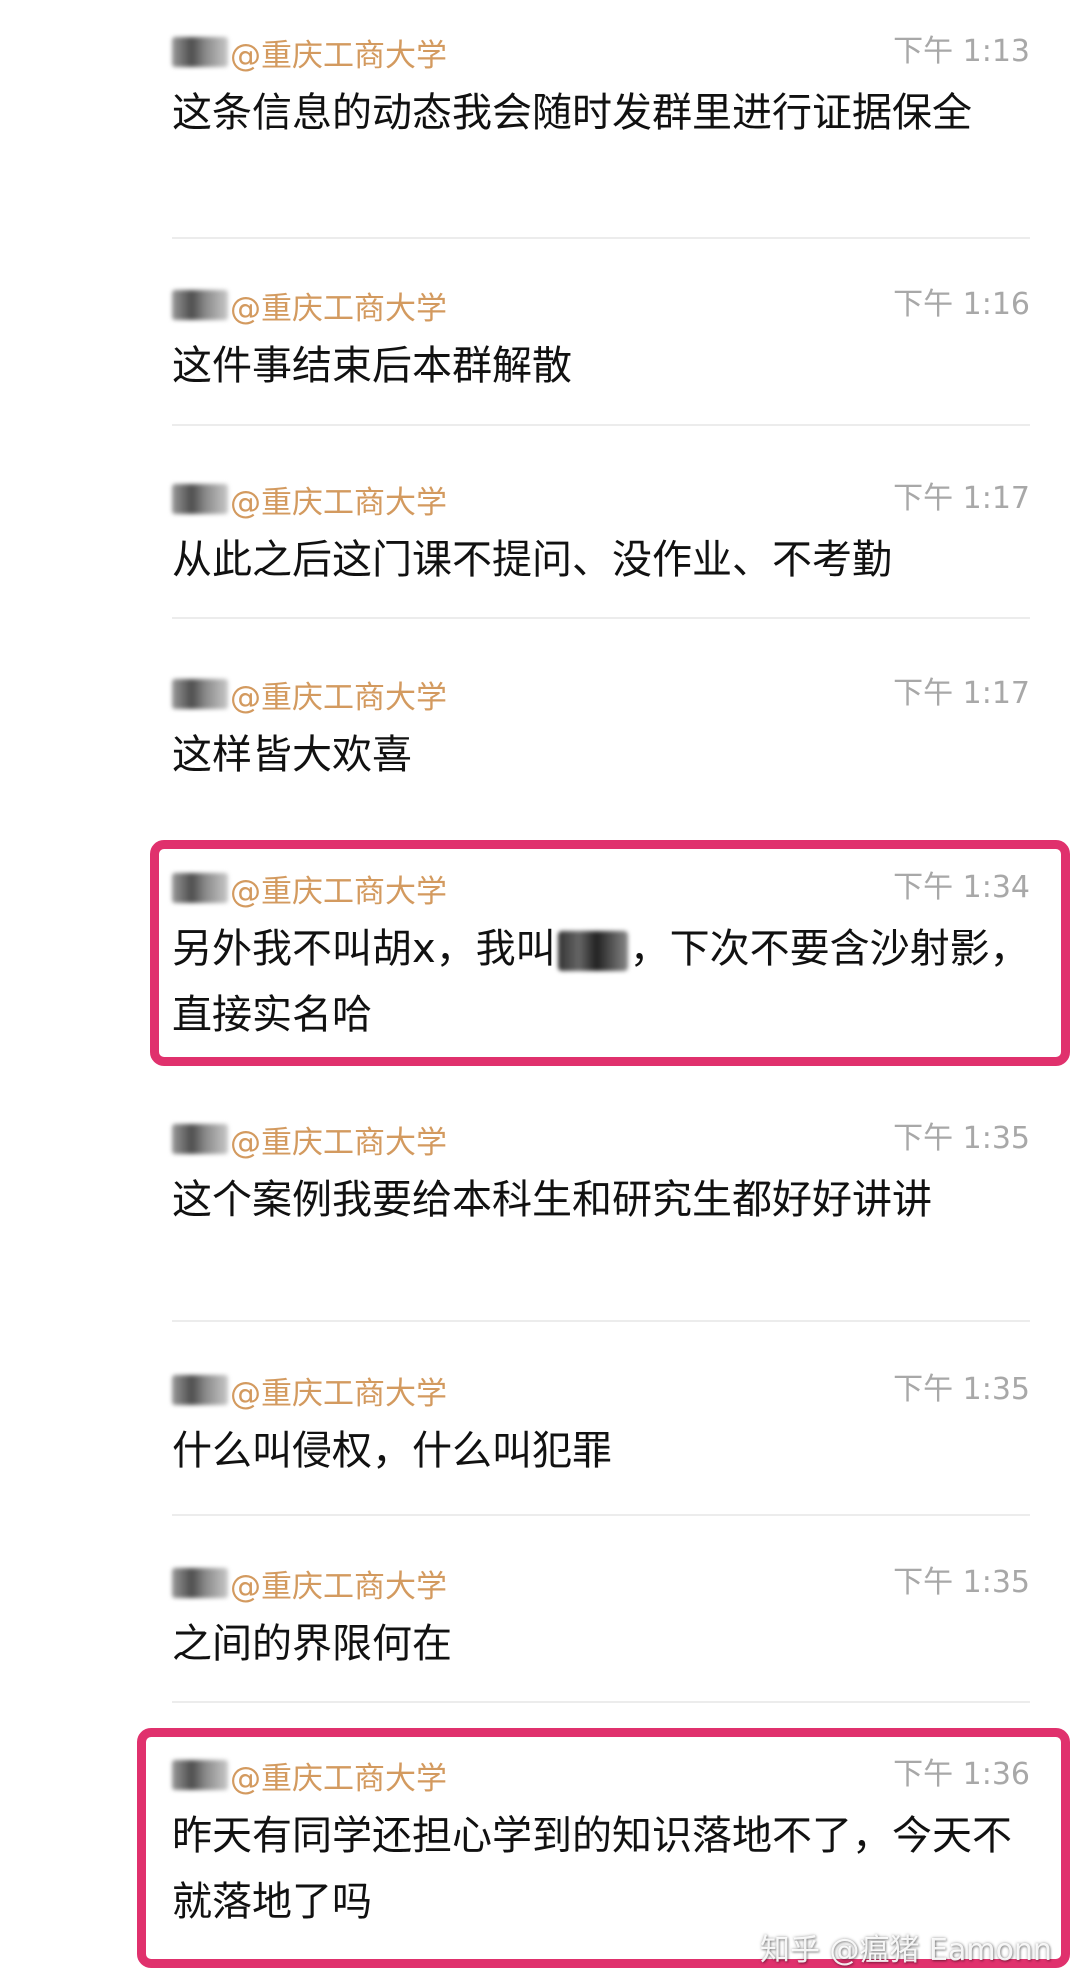 The image size is (1080, 1977). Describe the element at coordinates (961, 304) in the screenshot. I see `message-time: 下午 1:16` at that location.